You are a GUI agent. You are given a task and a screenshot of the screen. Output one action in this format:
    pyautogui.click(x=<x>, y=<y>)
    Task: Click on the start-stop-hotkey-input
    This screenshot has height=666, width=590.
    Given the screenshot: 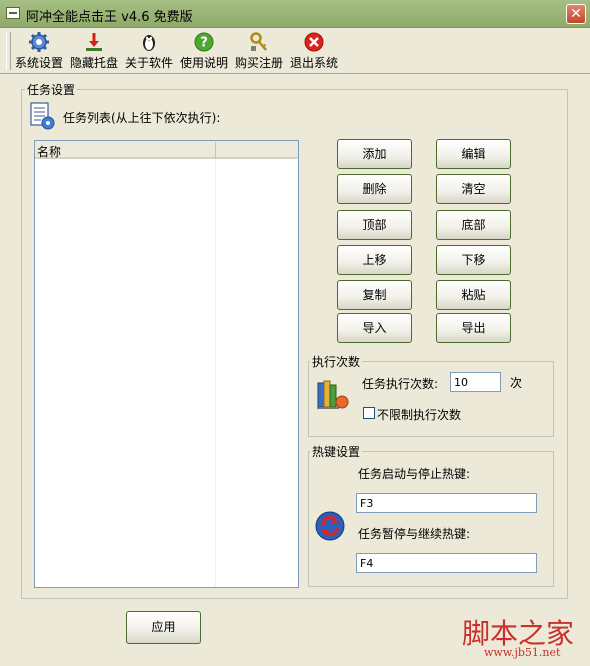 What is the action you would take?
    pyautogui.click(x=446, y=503)
    